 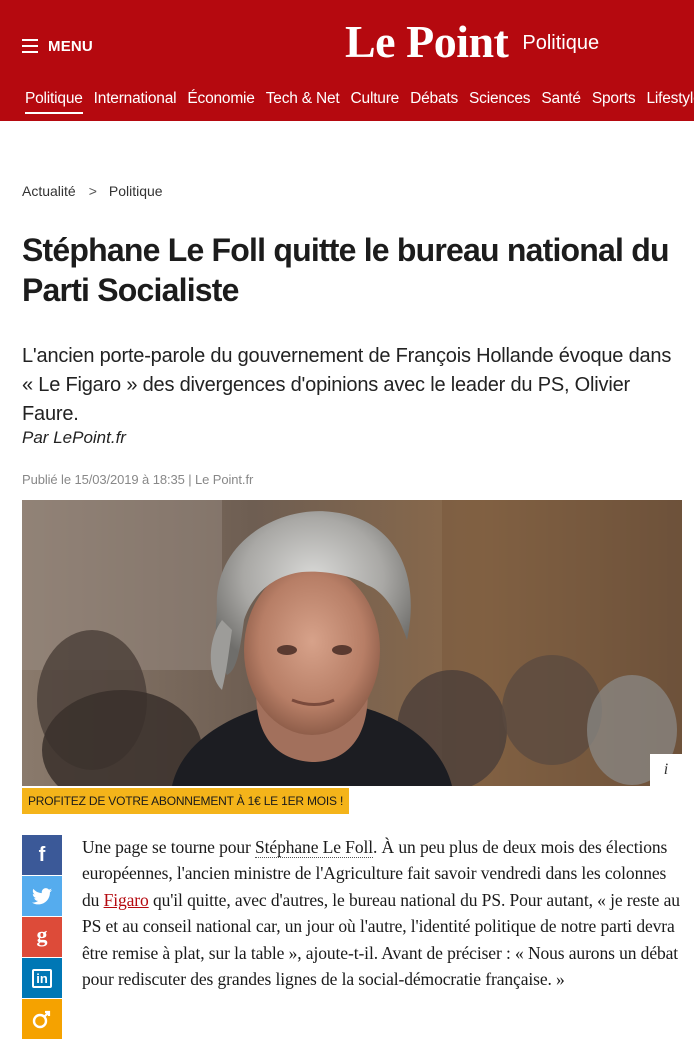 What do you see at coordinates (434, 101) in the screenshot?
I see `nav-item-debats: Débats` at bounding box center [434, 101].